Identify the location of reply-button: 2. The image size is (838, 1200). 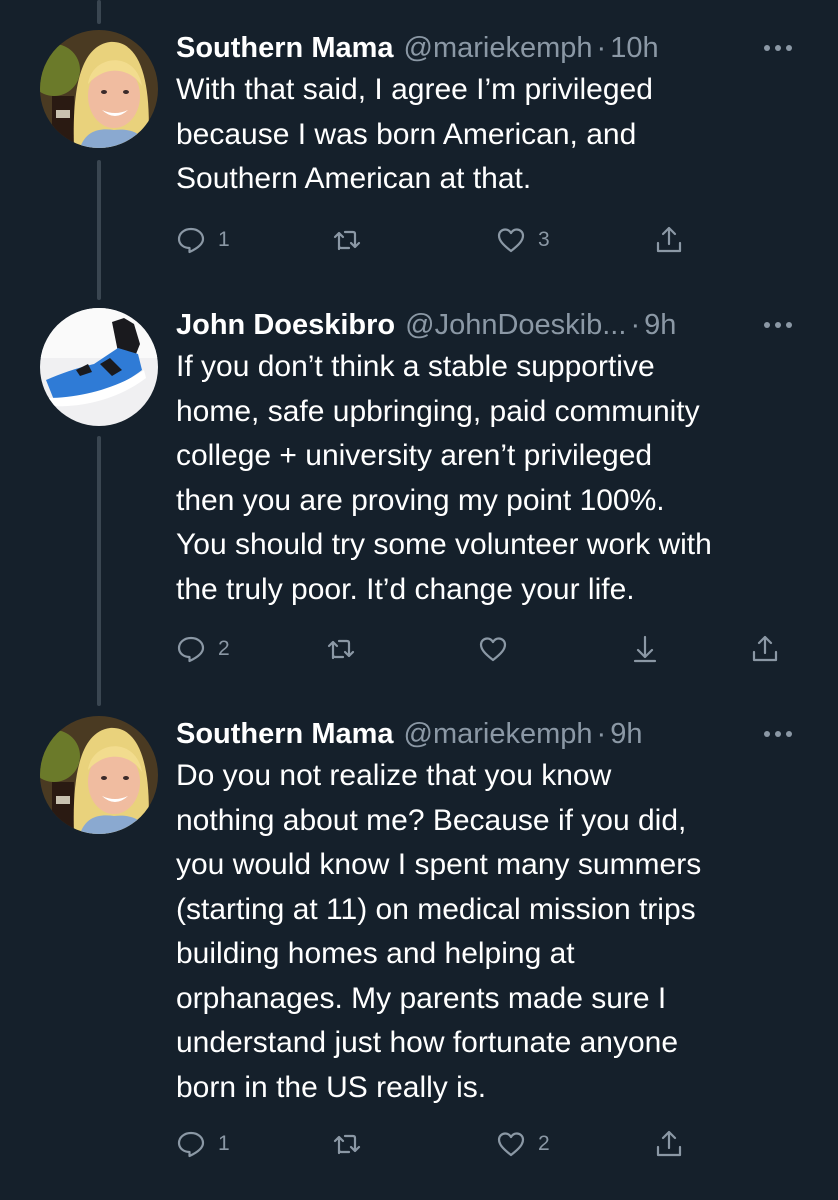
(203, 649).